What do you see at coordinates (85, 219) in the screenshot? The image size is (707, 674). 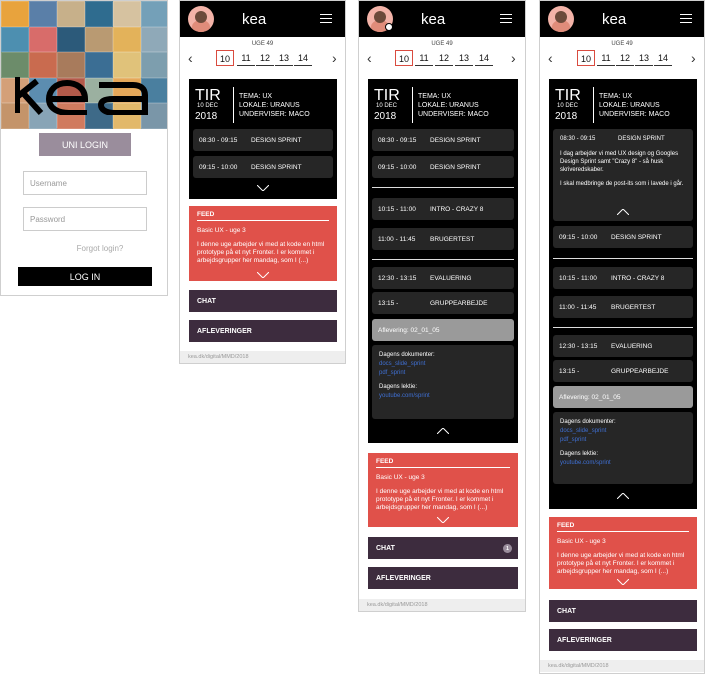 I see `password-field: Password` at bounding box center [85, 219].